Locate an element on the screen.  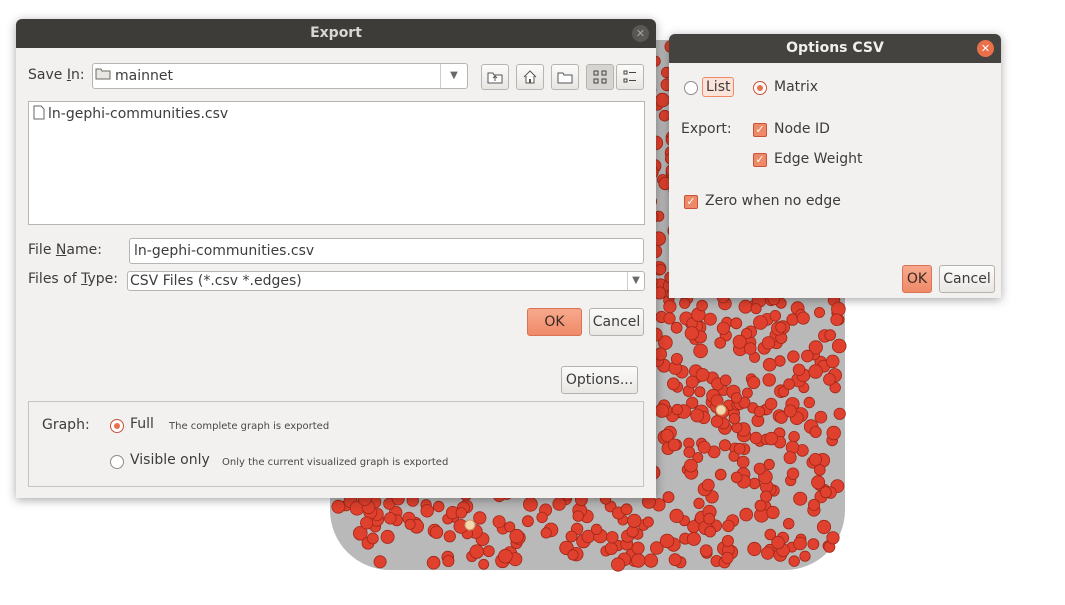
save-in-combo: mainnet ▼ is located at coordinates (280, 76).